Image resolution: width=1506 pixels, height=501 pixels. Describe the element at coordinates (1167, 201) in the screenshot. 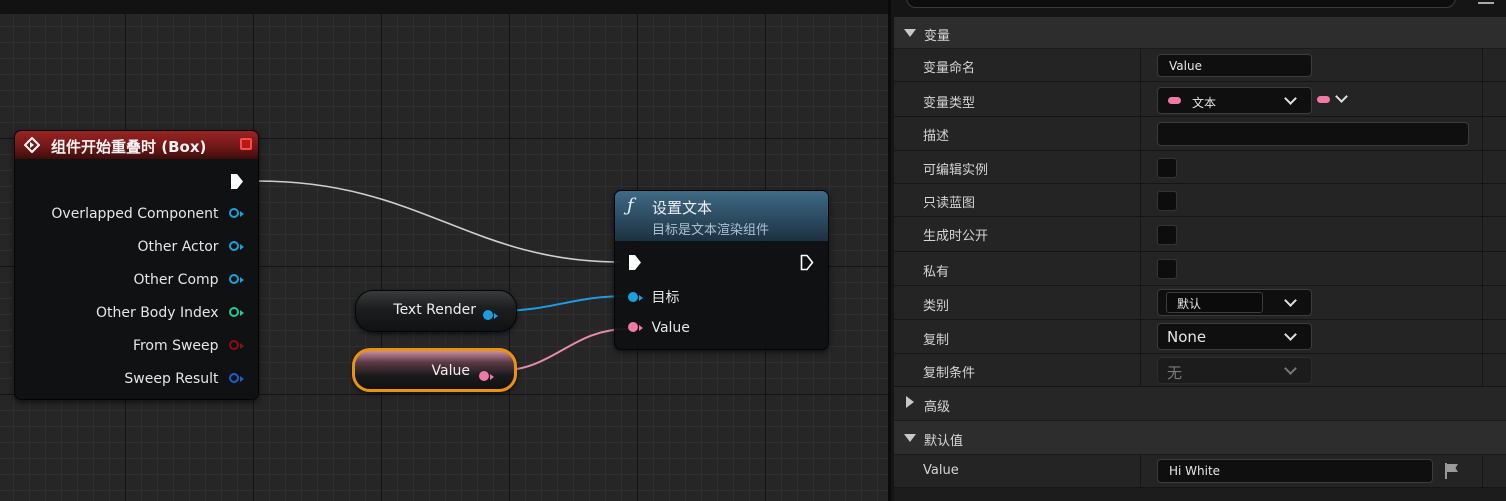

I see `blueprint-readonly-checkbox` at that location.